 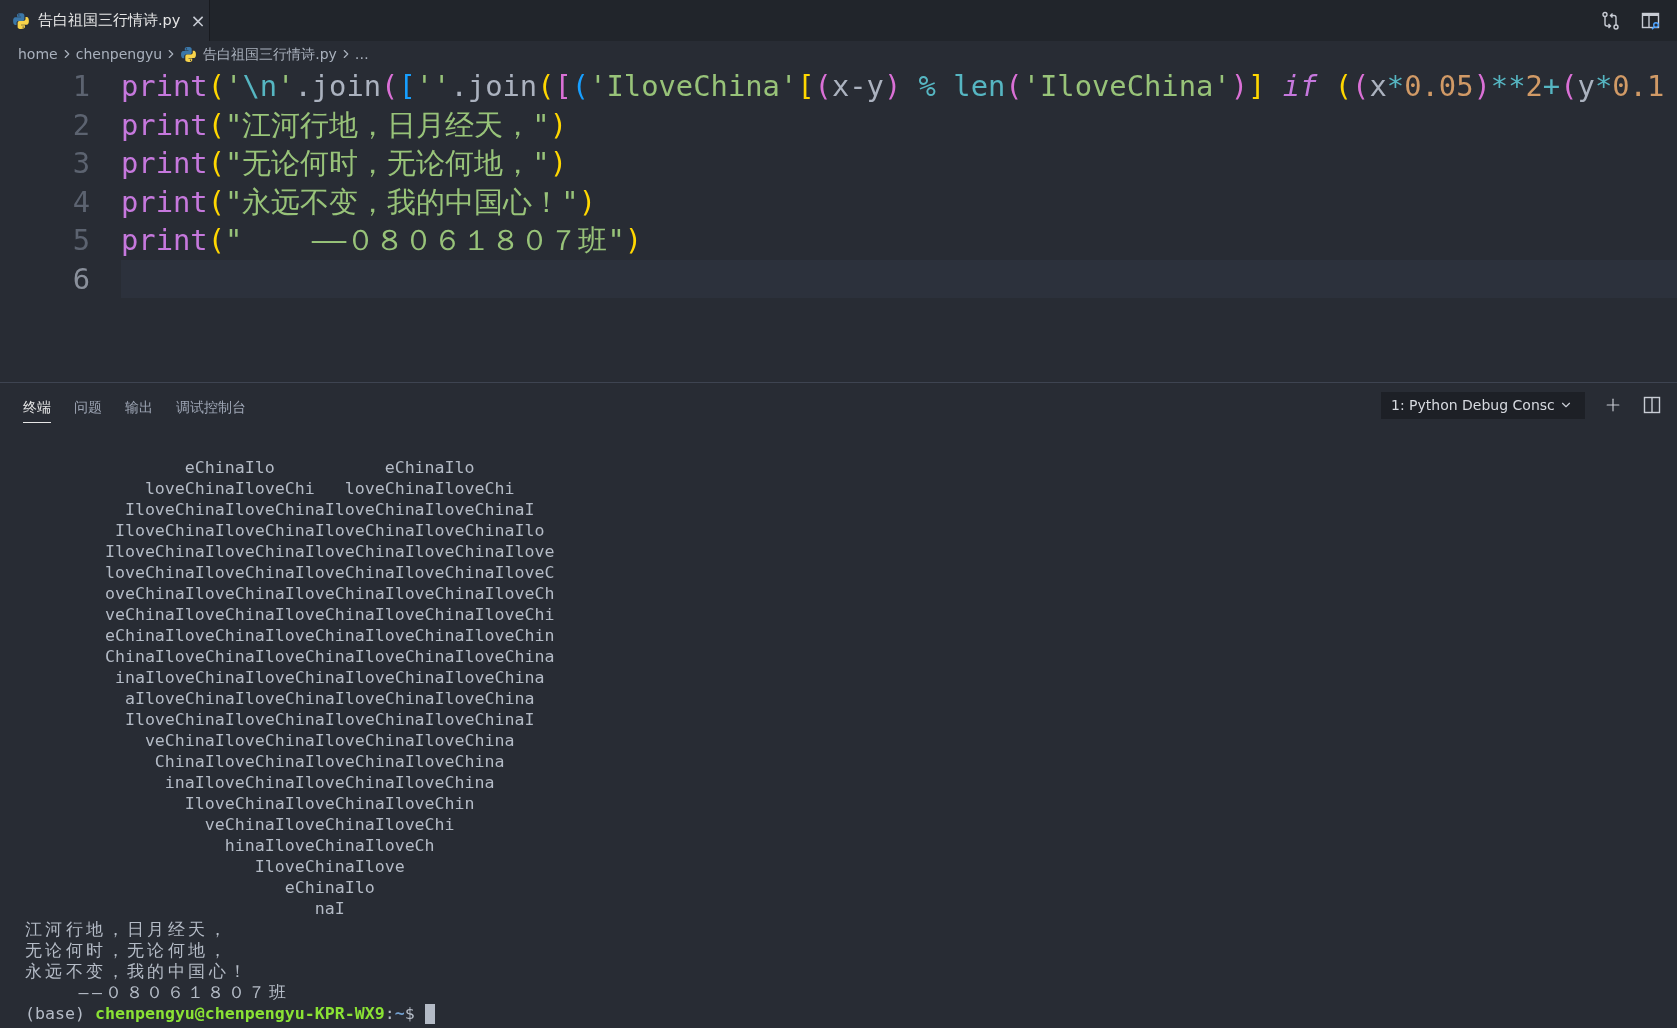 What do you see at coordinates (139, 405) in the screenshot?
I see `panel-tab: 输出` at bounding box center [139, 405].